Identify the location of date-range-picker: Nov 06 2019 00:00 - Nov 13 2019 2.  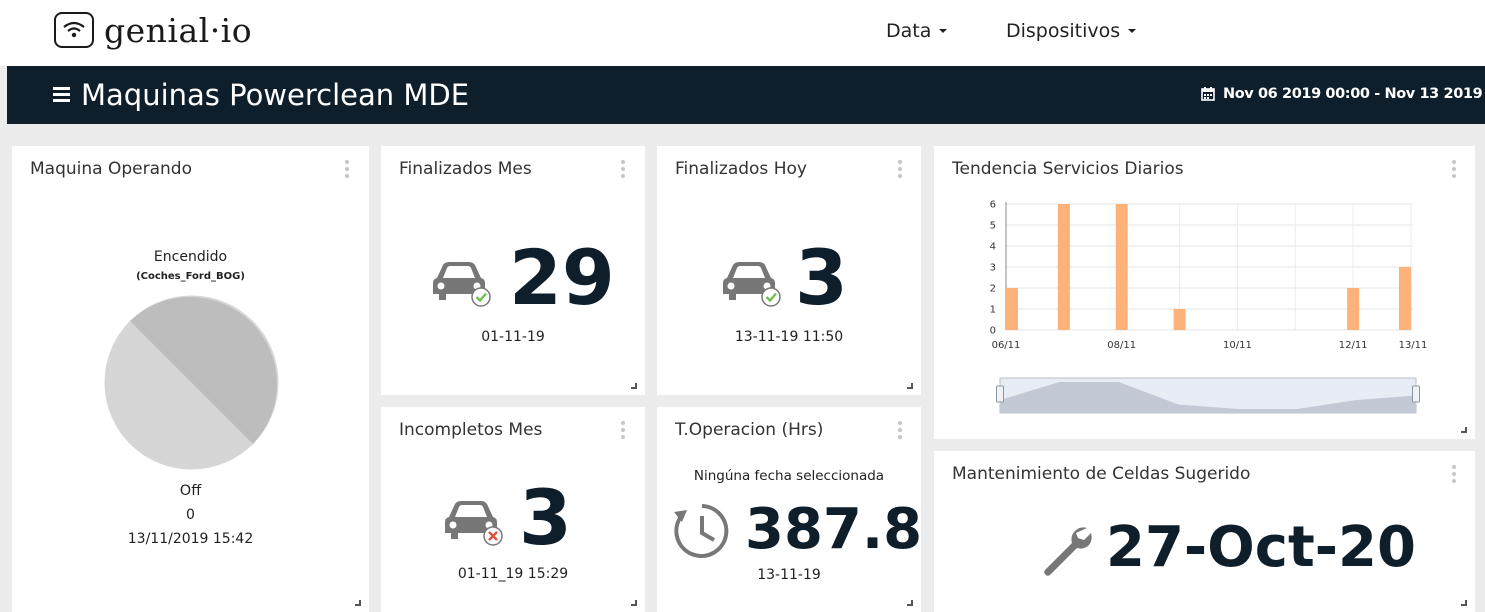
(1343, 94).